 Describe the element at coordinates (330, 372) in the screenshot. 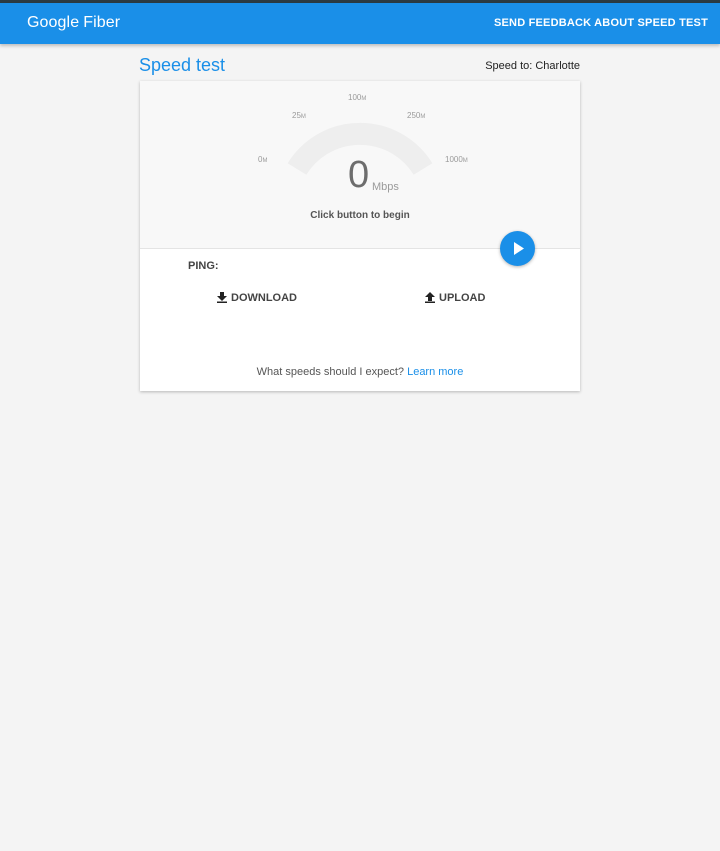

I see `footer-question: What speeds should I expect?` at that location.